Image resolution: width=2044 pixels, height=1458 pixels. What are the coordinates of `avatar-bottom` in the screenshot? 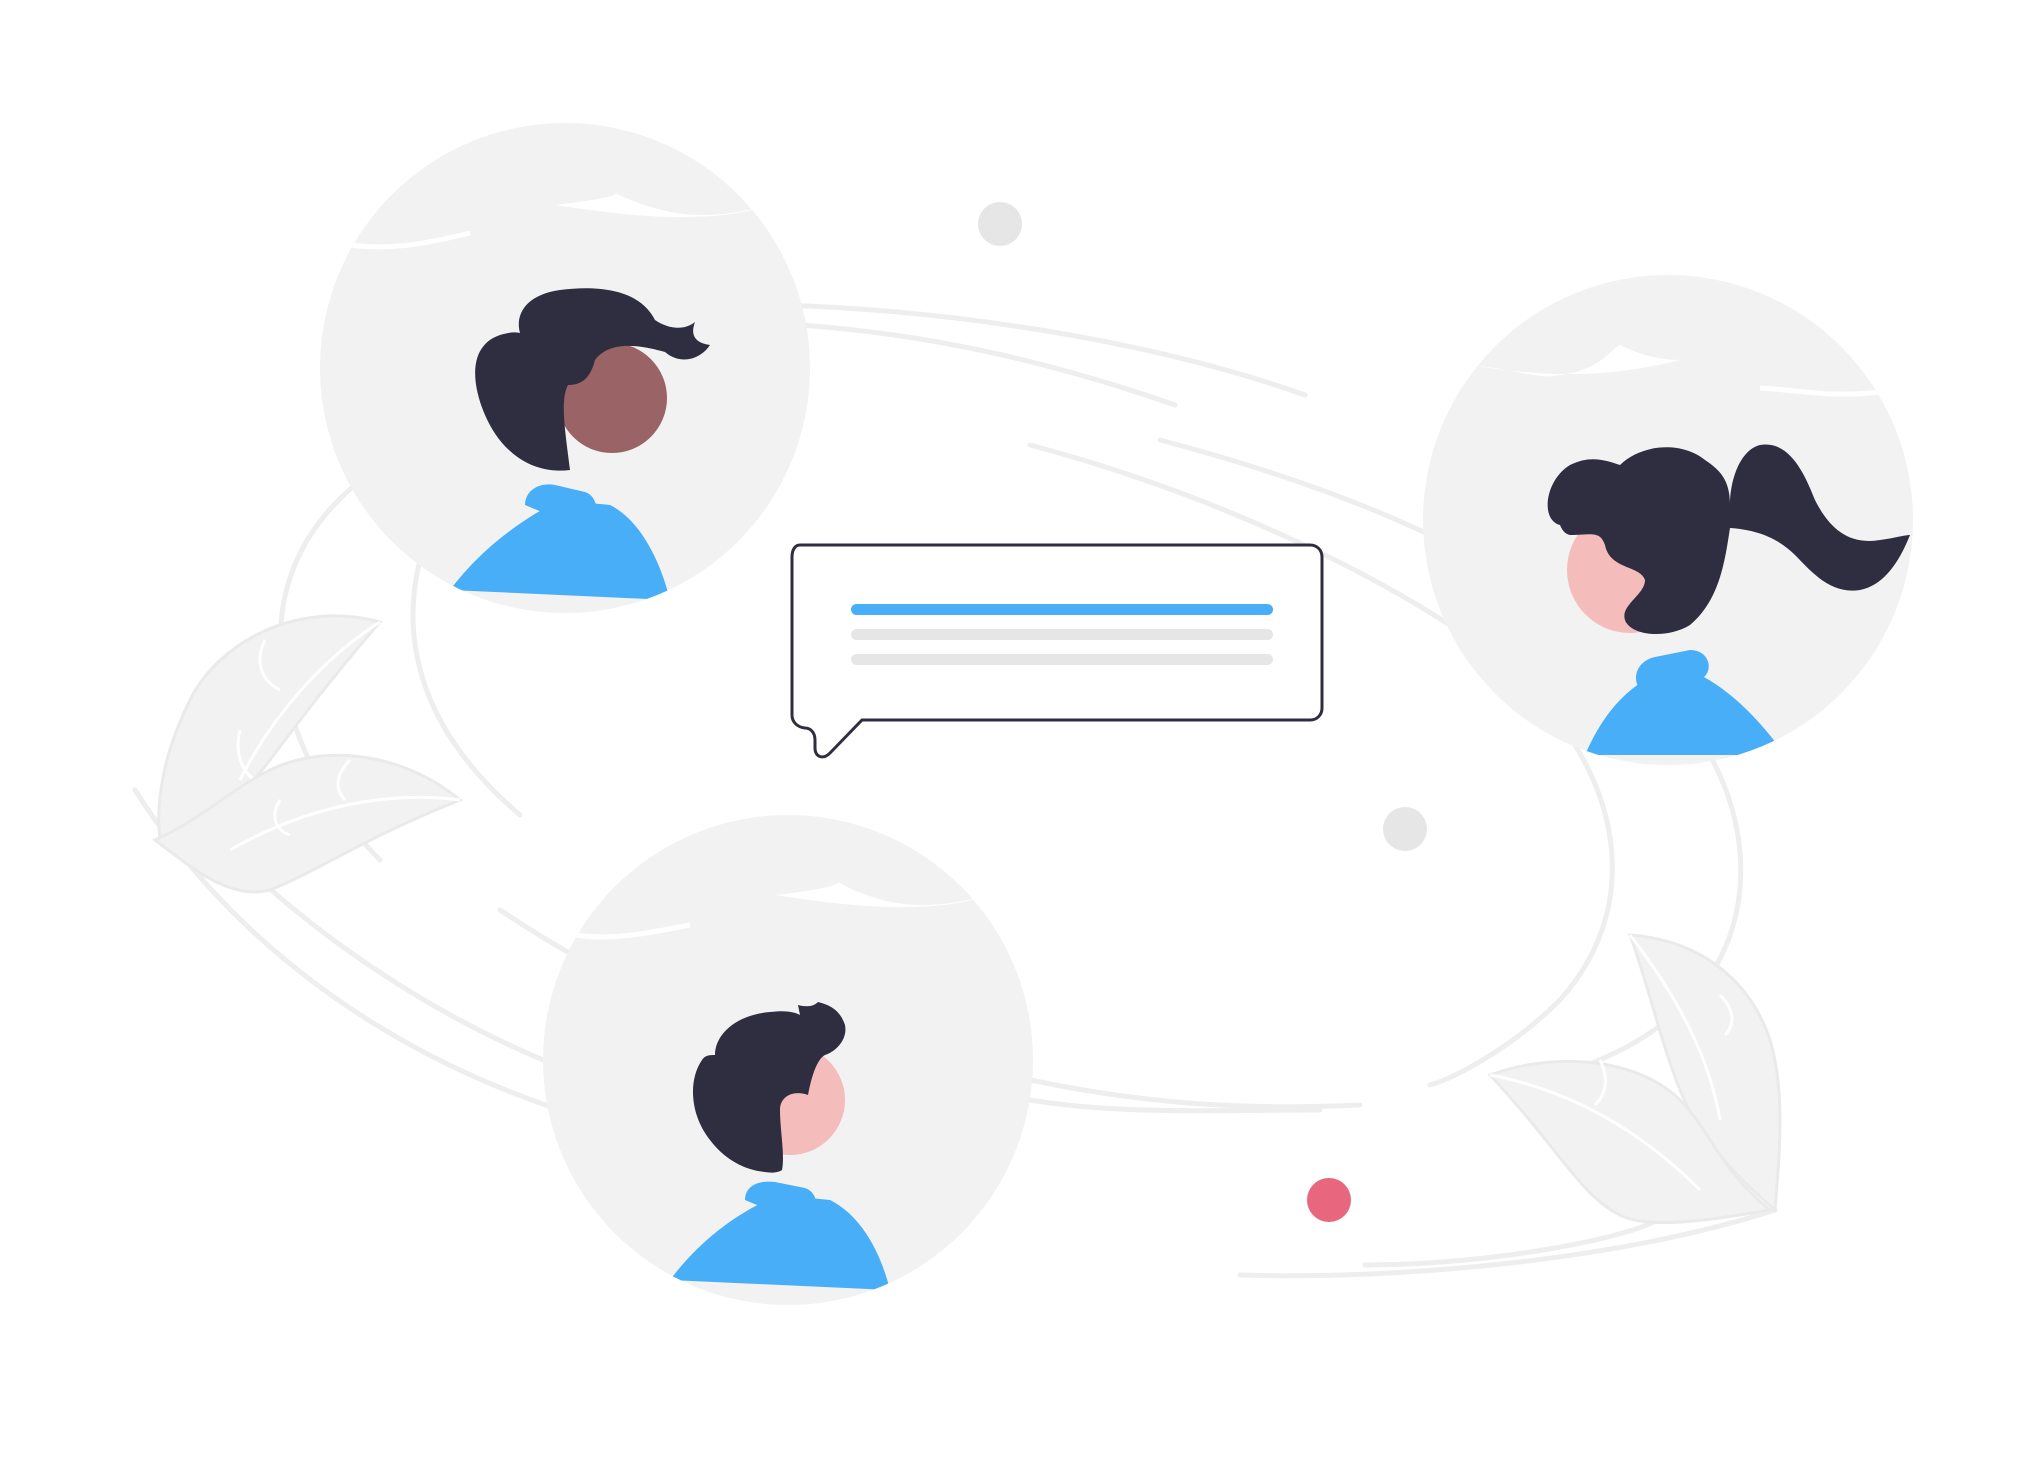 It's located at (788, 1060).